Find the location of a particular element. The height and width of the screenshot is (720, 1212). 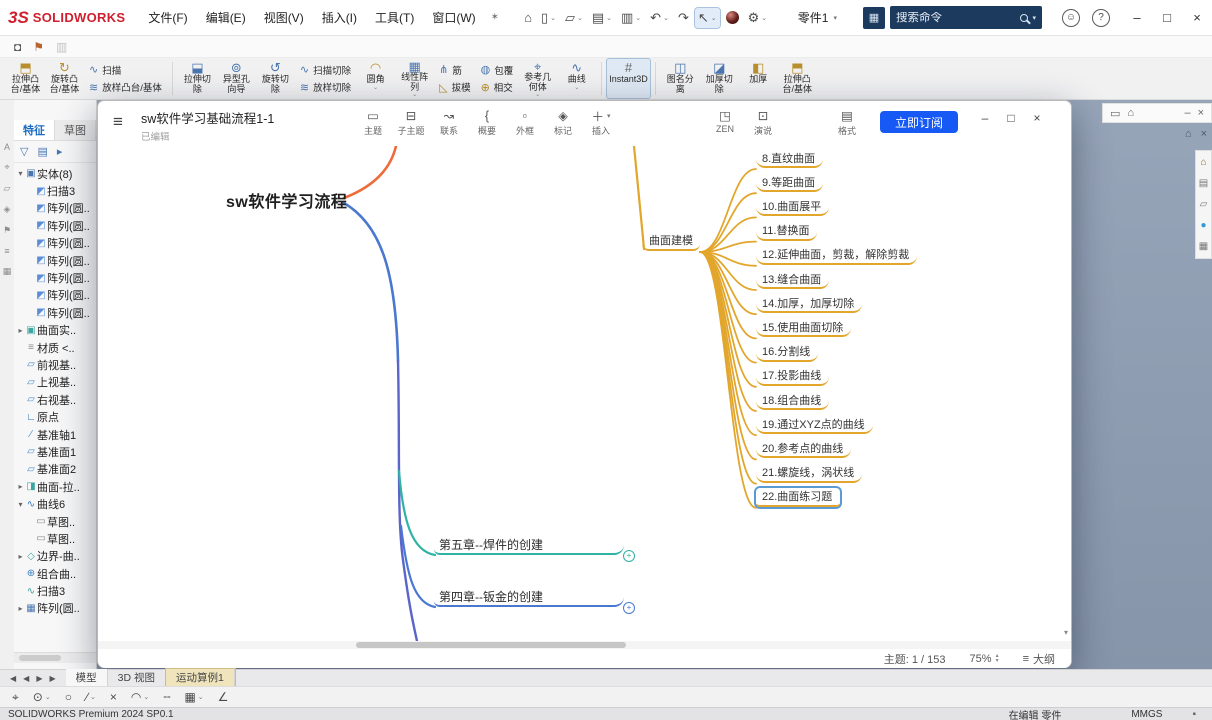

zoom-control: 75% ▴ ▾ is located at coordinates (984, 659).